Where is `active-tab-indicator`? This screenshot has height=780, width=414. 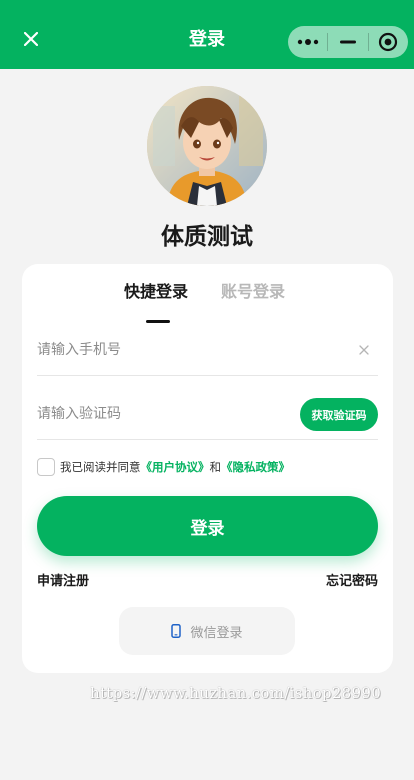
active-tab-indicator is located at coordinates (158, 321).